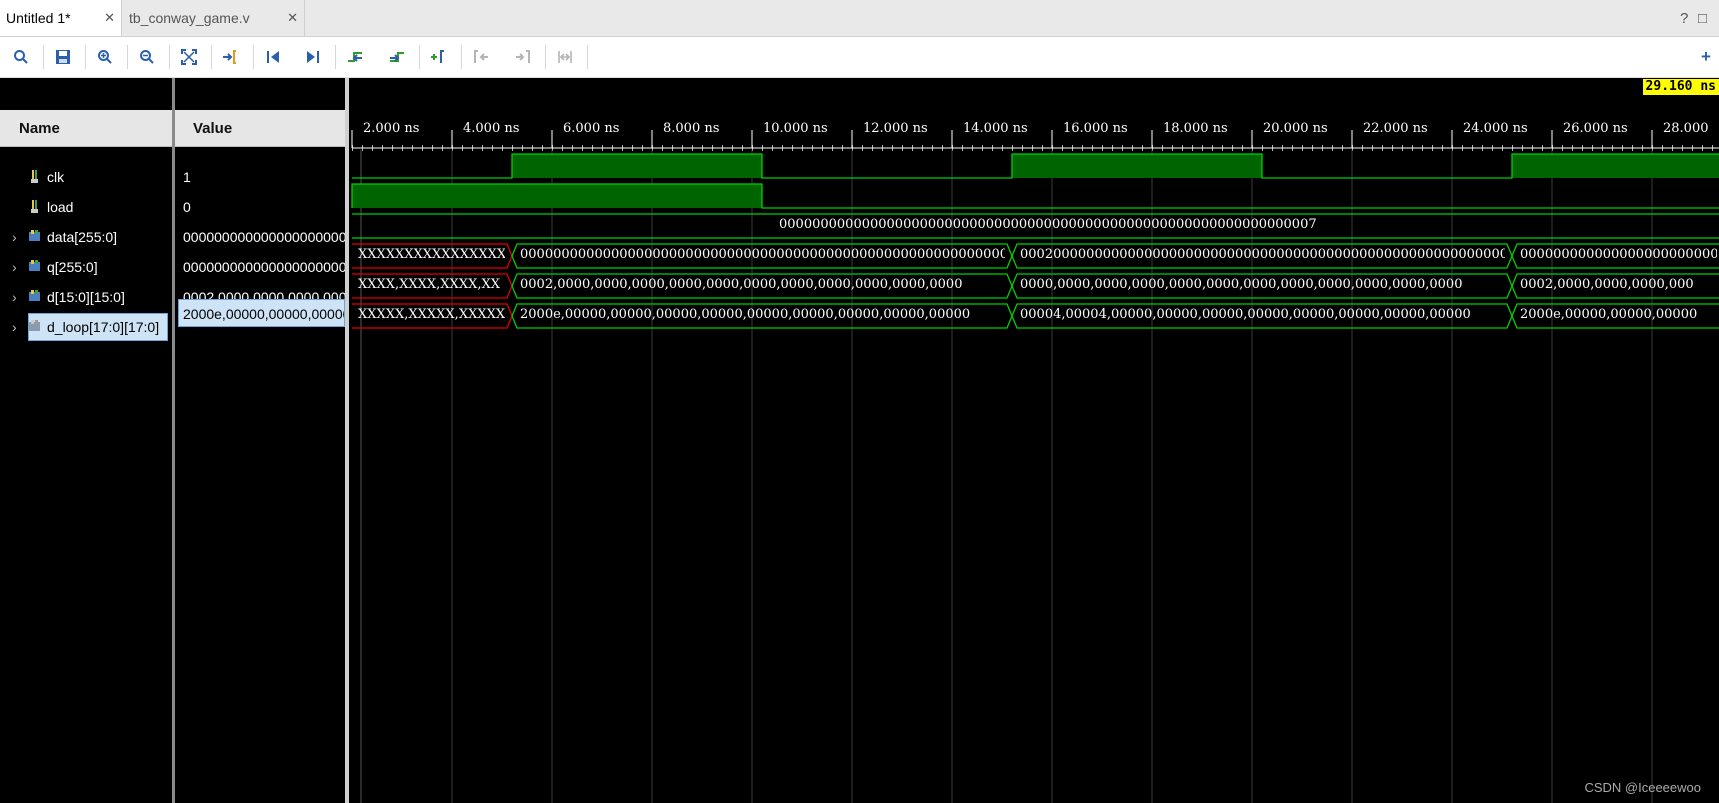 The width and height of the screenshot is (1719, 803). What do you see at coordinates (1035, 196) in the screenshot?
I see `load-wave` at bounding box center [1035, 196].